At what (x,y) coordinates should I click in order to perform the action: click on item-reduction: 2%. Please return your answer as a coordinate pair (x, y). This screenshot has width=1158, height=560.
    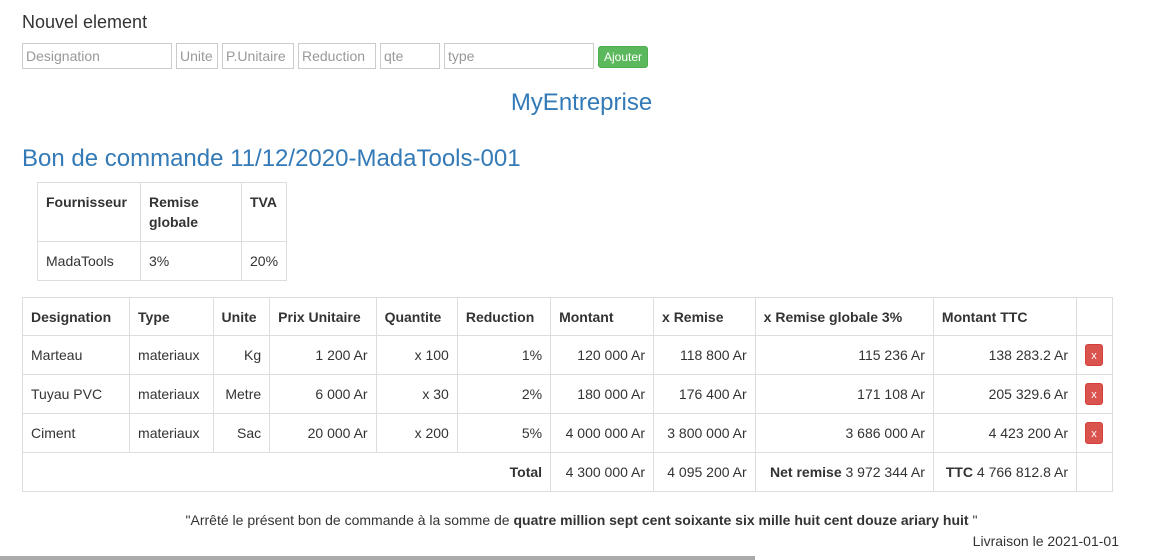
    Looking at the image, I should click on (504, 394).